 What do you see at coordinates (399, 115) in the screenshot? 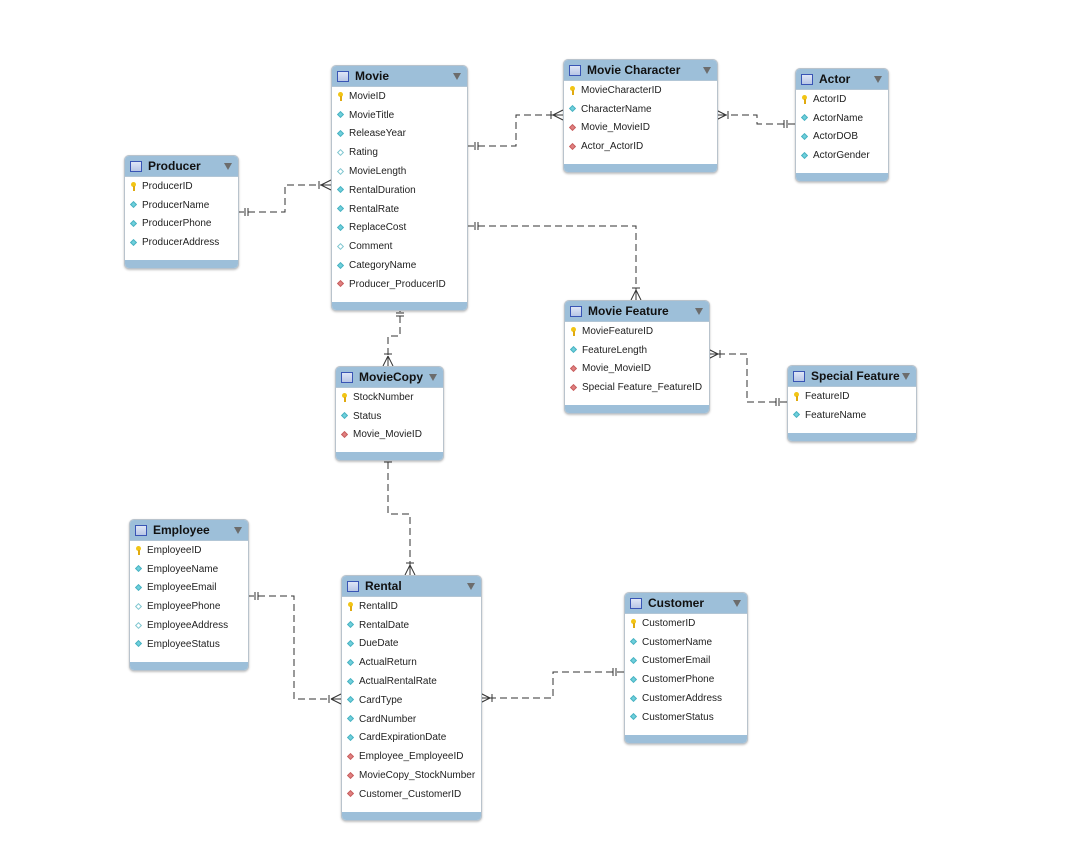
I see `column-row: MovieTitle` at bounding box center [399, 115].